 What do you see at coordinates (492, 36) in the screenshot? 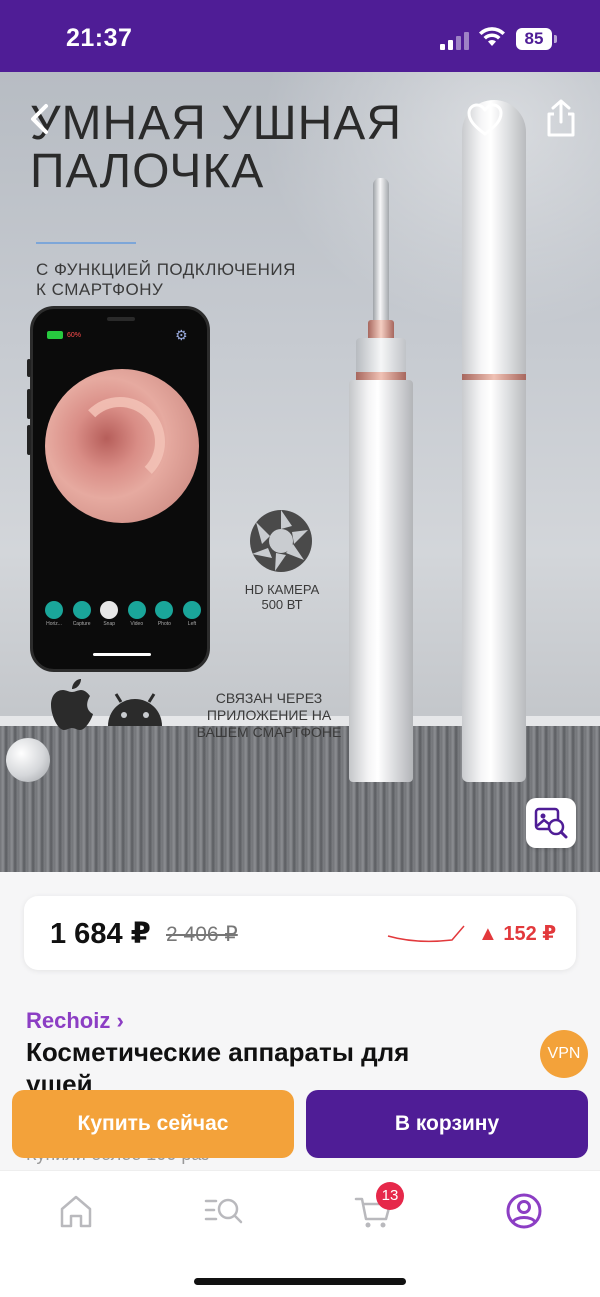
I see `wifi-icon` at bounding box center [492, 36].